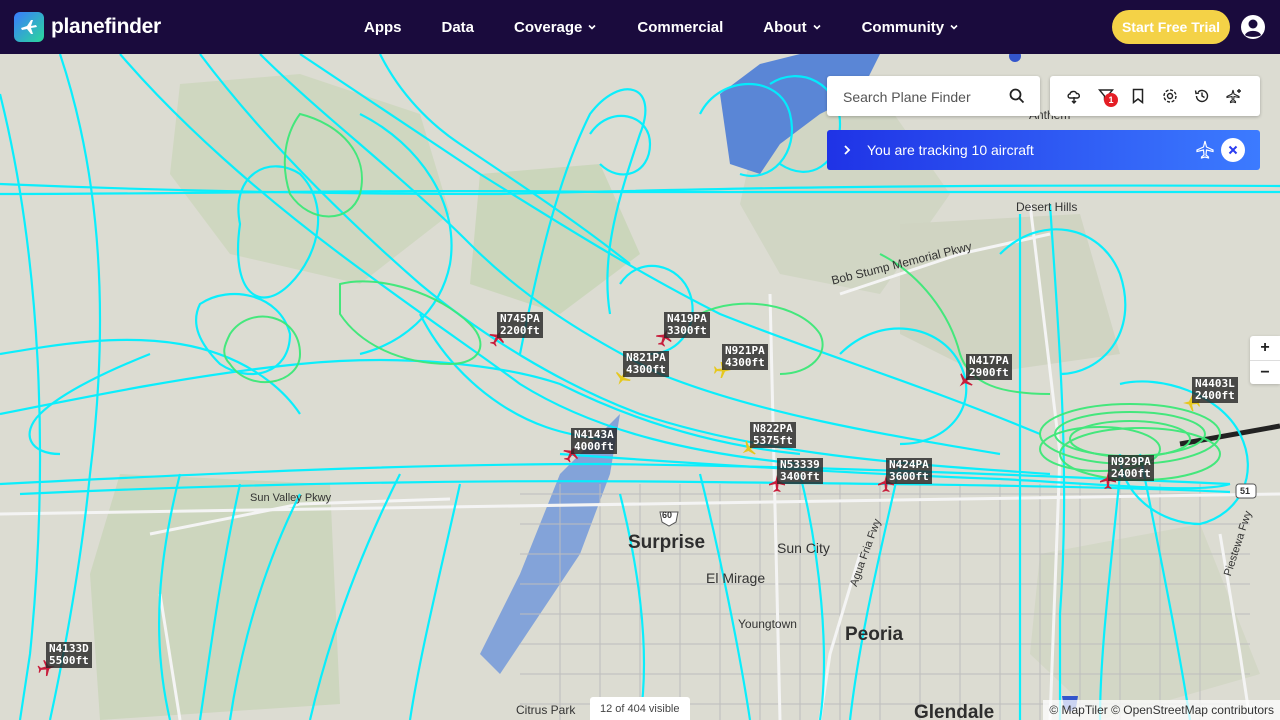 The width and height of the screenshot is (1280, 720). I want to click on nav-commercial: Commercial, so click(680, 27).